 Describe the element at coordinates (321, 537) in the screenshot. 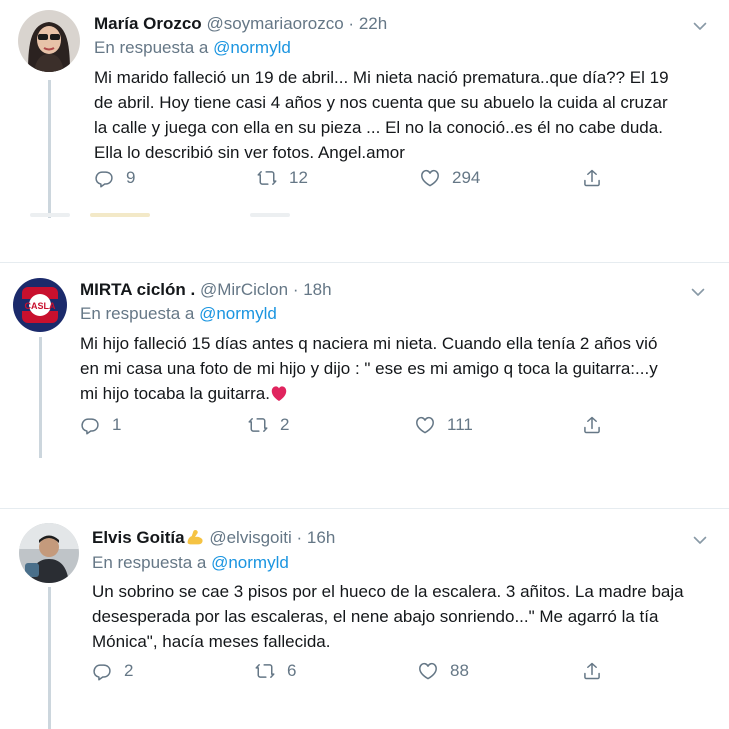

I see `timestamp: 16h` at that location.